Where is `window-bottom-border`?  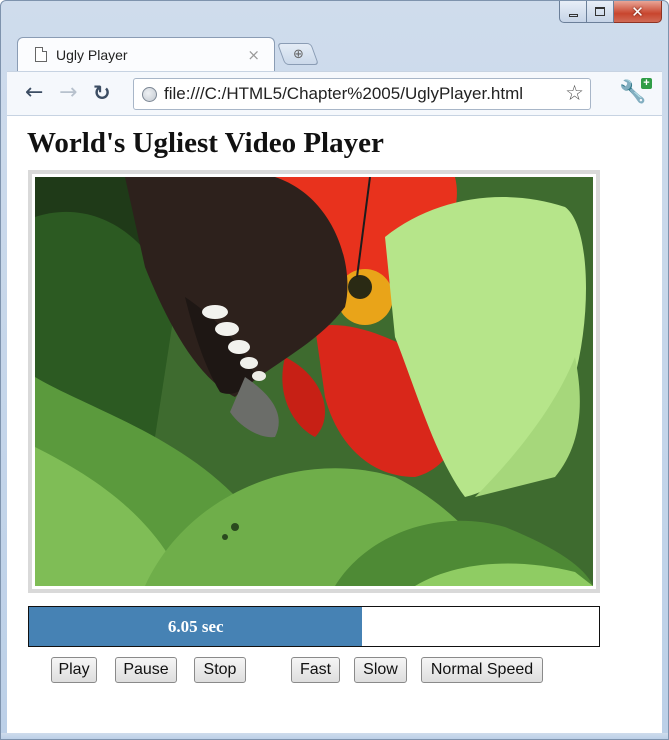
window-bottom-border is located at coordinates (334, 736).